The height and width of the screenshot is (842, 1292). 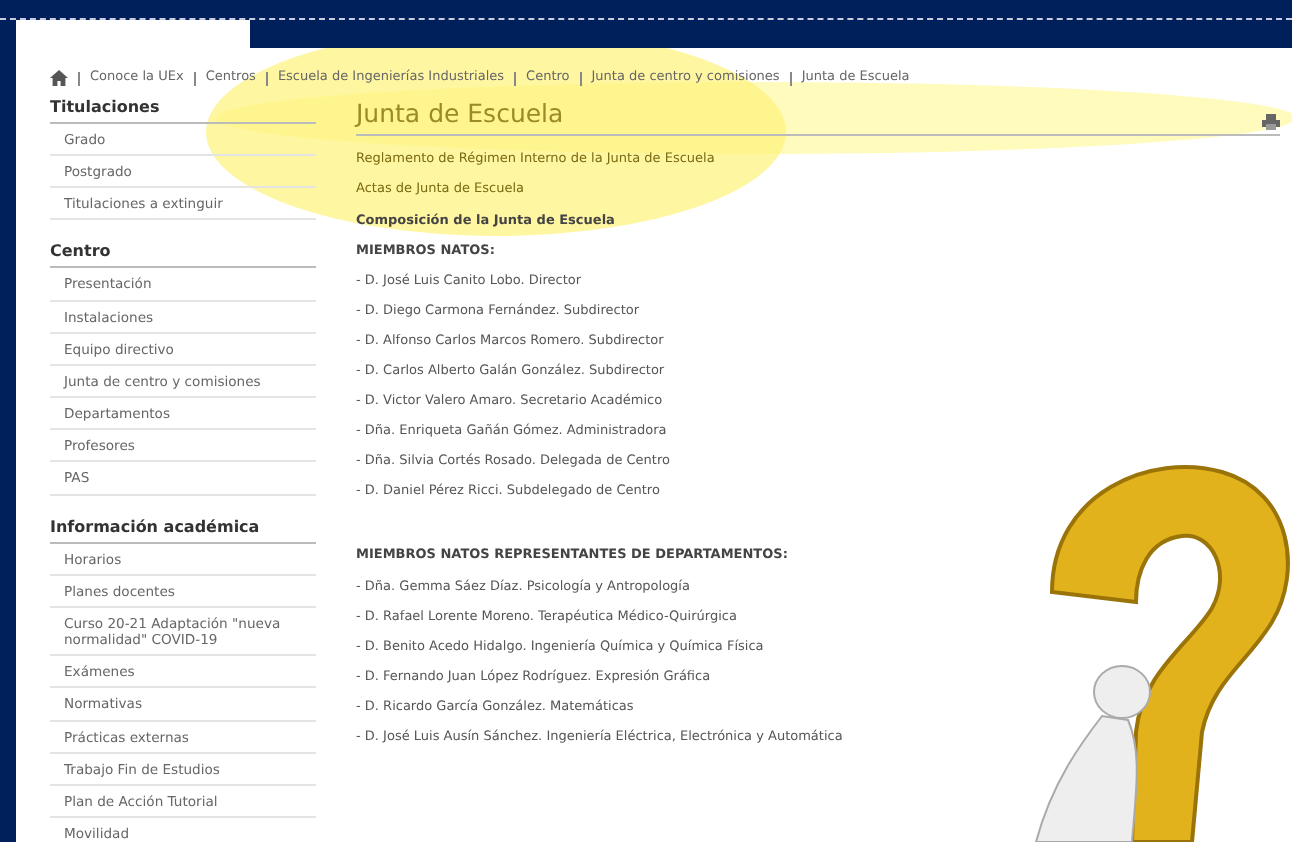 I want to click on sidebar-heading: Información académica, so click(x=183, y=529).